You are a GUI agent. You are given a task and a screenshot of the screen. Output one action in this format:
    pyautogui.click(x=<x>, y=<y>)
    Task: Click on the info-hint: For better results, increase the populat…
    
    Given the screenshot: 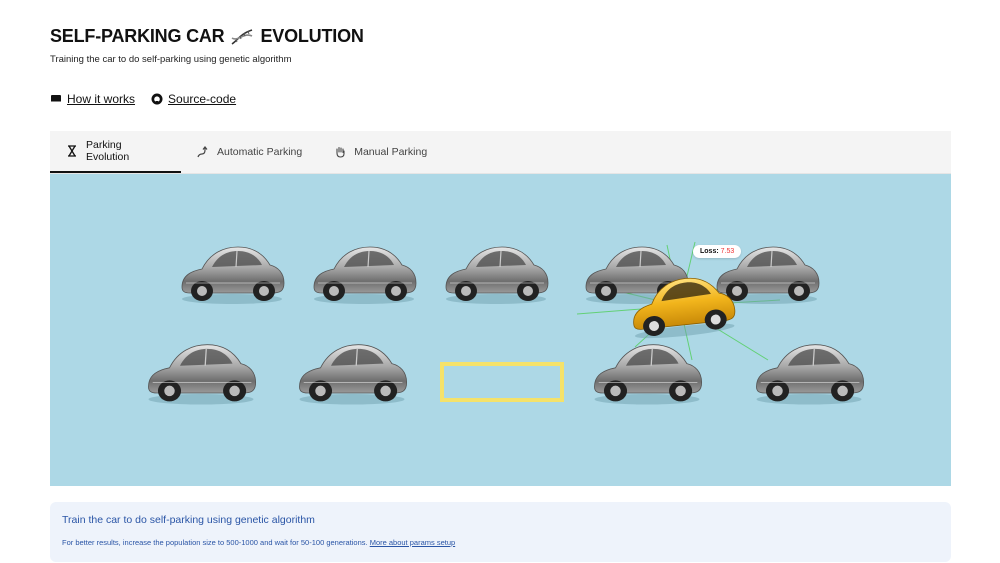 What is the action you would take?
    pyautogui.click(x=500, y=542)
    